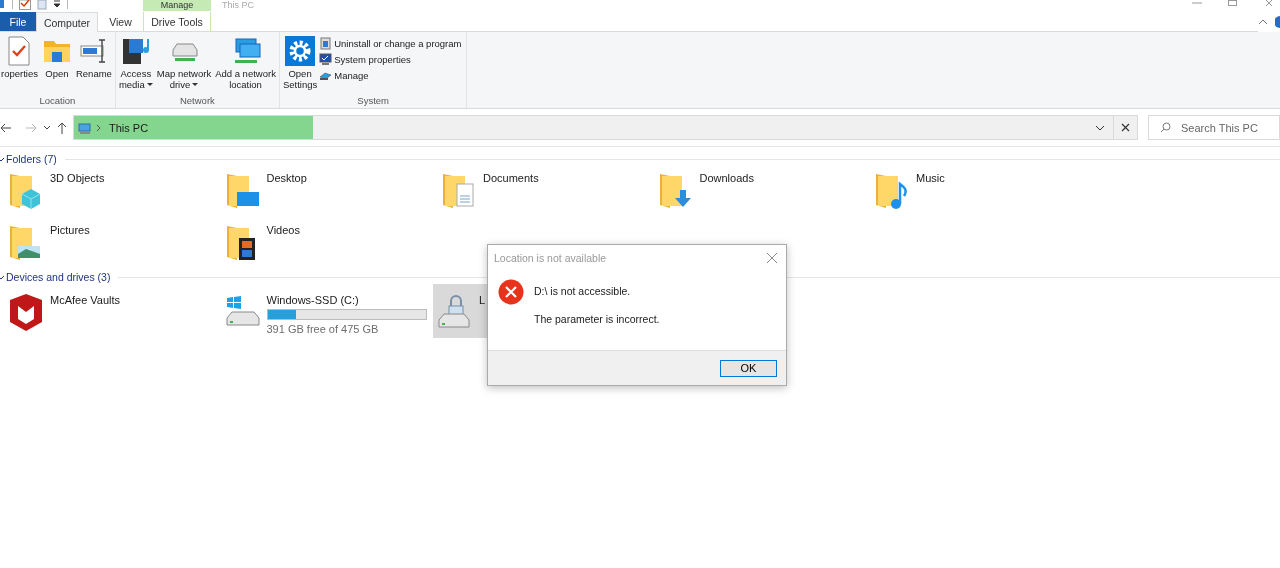 This screenshot has height=568, width=1280. What do you see at coordinates (56, 64) in the screenshot?
I see `ribbon-button: Open` at bounding box center [56, 64].